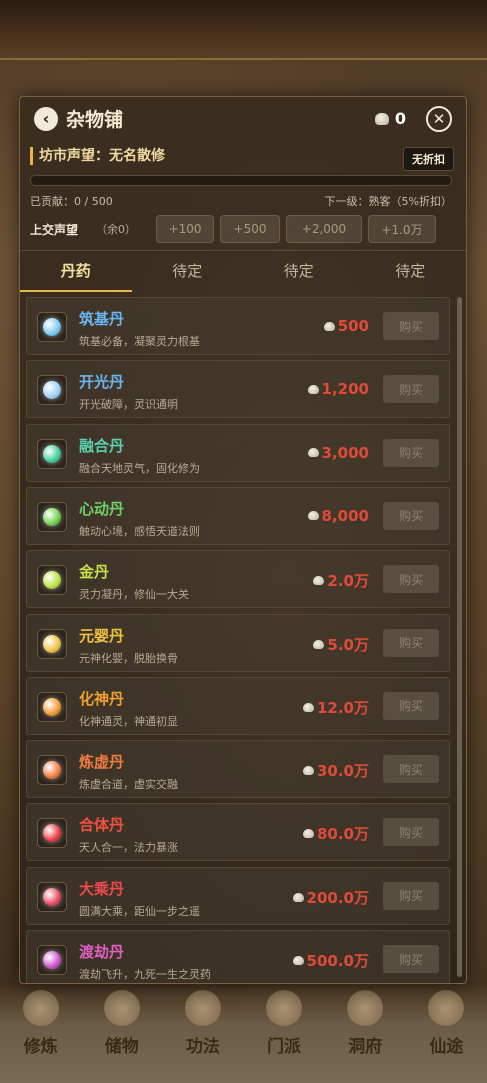 The width and height of the screenshot is (487, 1083). I want to click on submit-label: 上交声望, so click(54, 229).